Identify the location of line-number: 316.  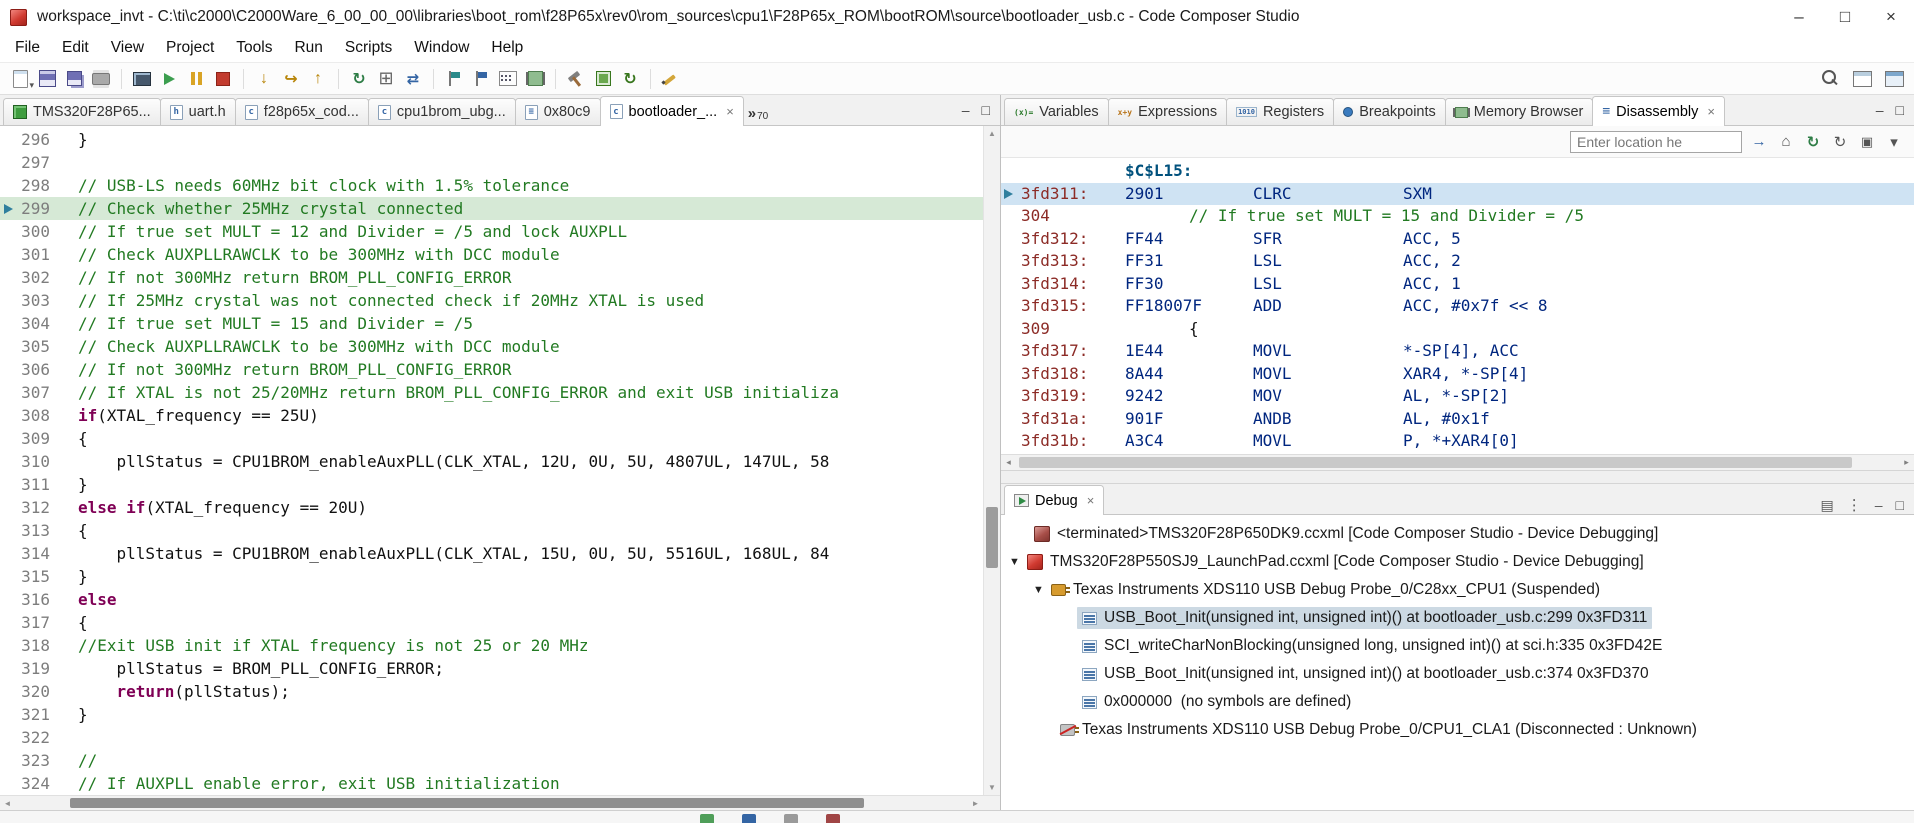
(40, 599).